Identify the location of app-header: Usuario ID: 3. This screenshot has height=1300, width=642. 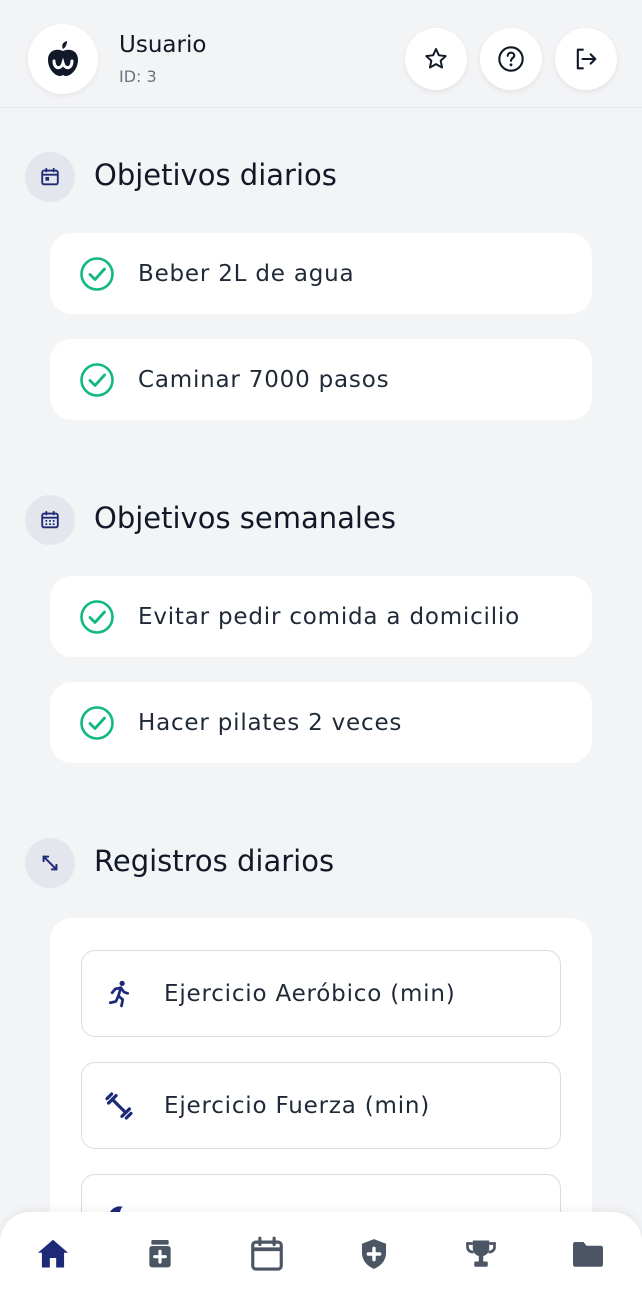
(321, 54).